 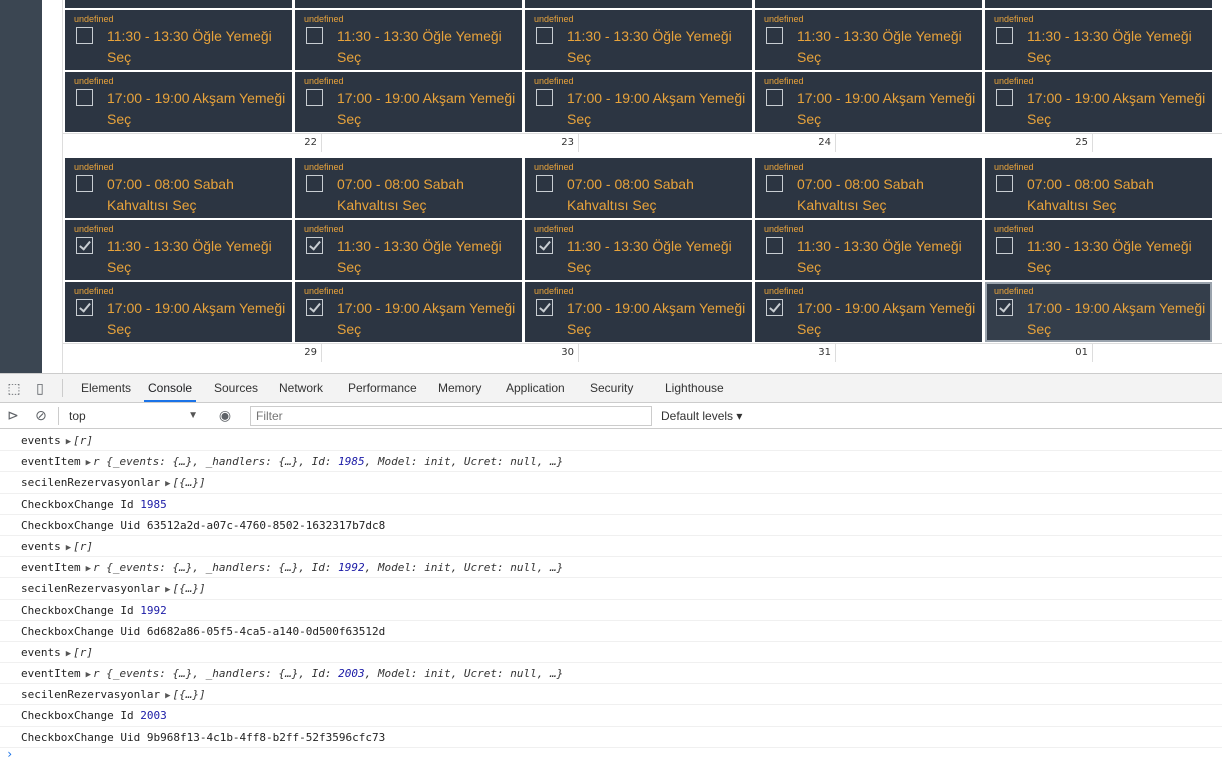 I want to click on day-number: 31, so click(x=819, y=352).